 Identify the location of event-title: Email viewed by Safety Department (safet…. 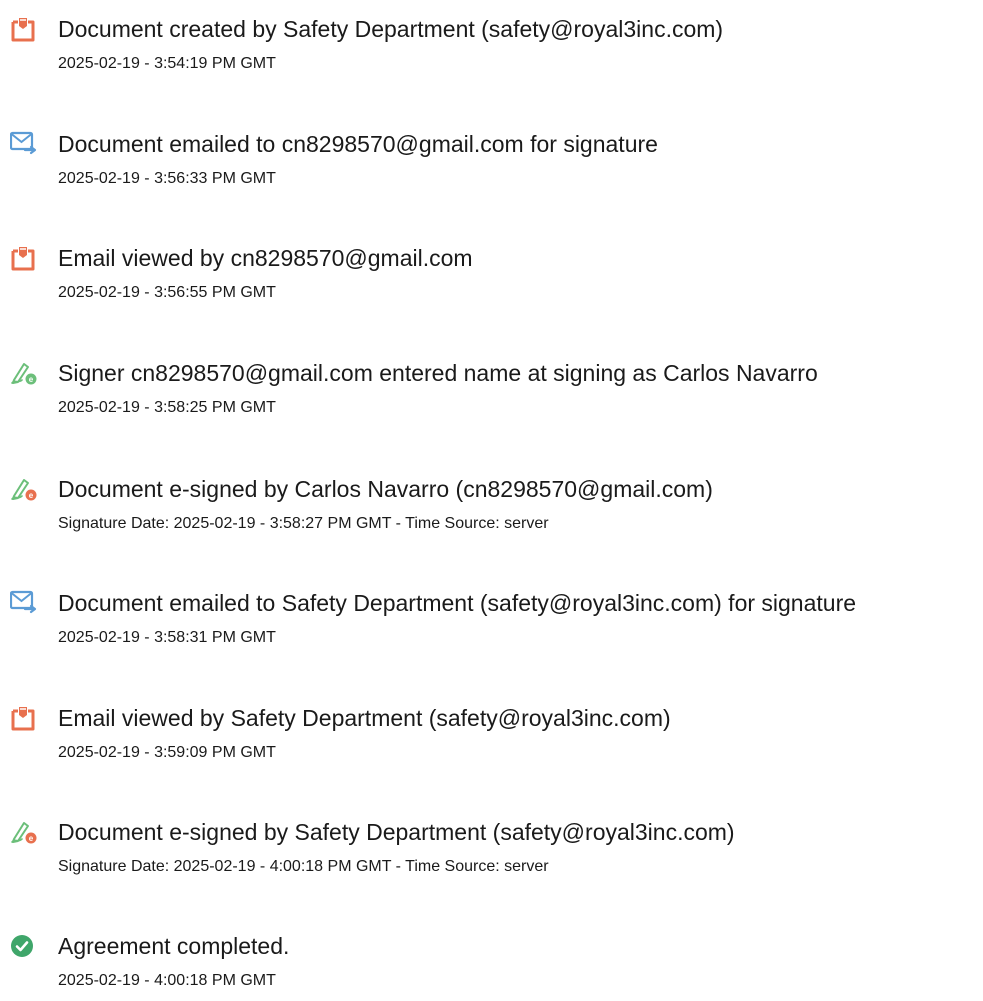
(364, 718).